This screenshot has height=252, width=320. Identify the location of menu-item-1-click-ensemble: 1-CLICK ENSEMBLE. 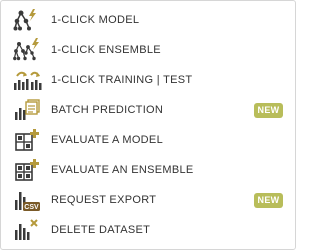
(148, 50).